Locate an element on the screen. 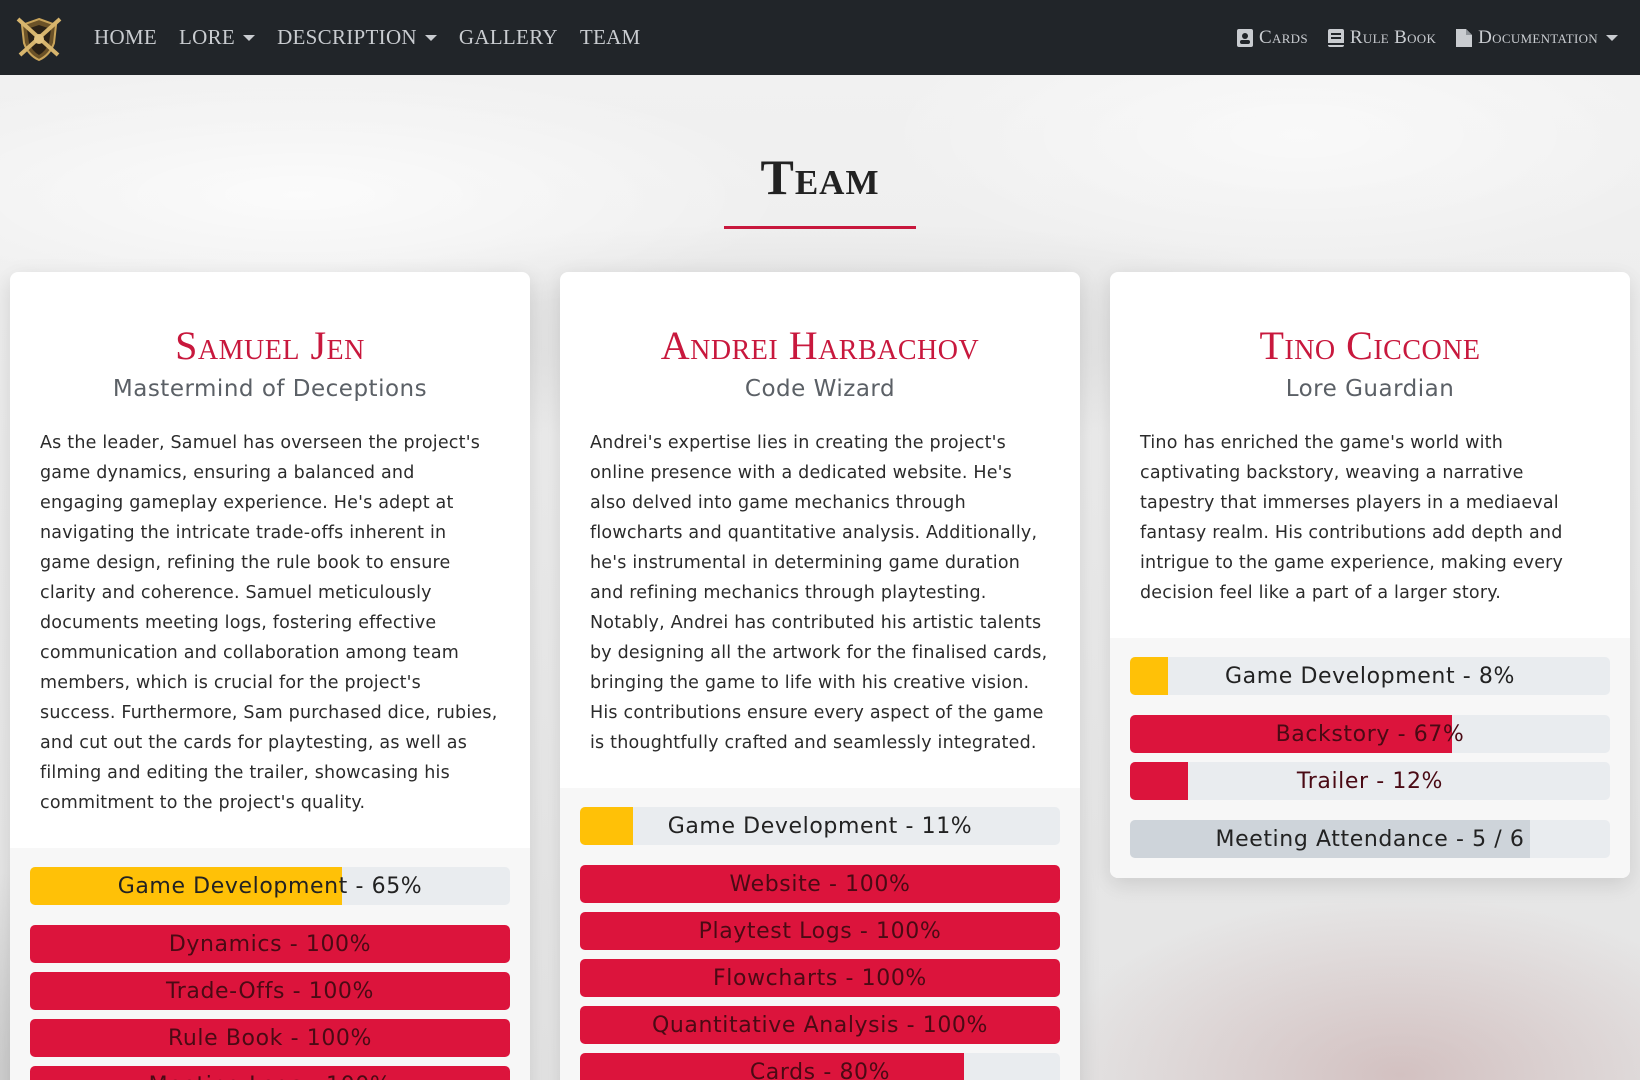  nav-label: GALLERY is located at coordinates (508, 37).